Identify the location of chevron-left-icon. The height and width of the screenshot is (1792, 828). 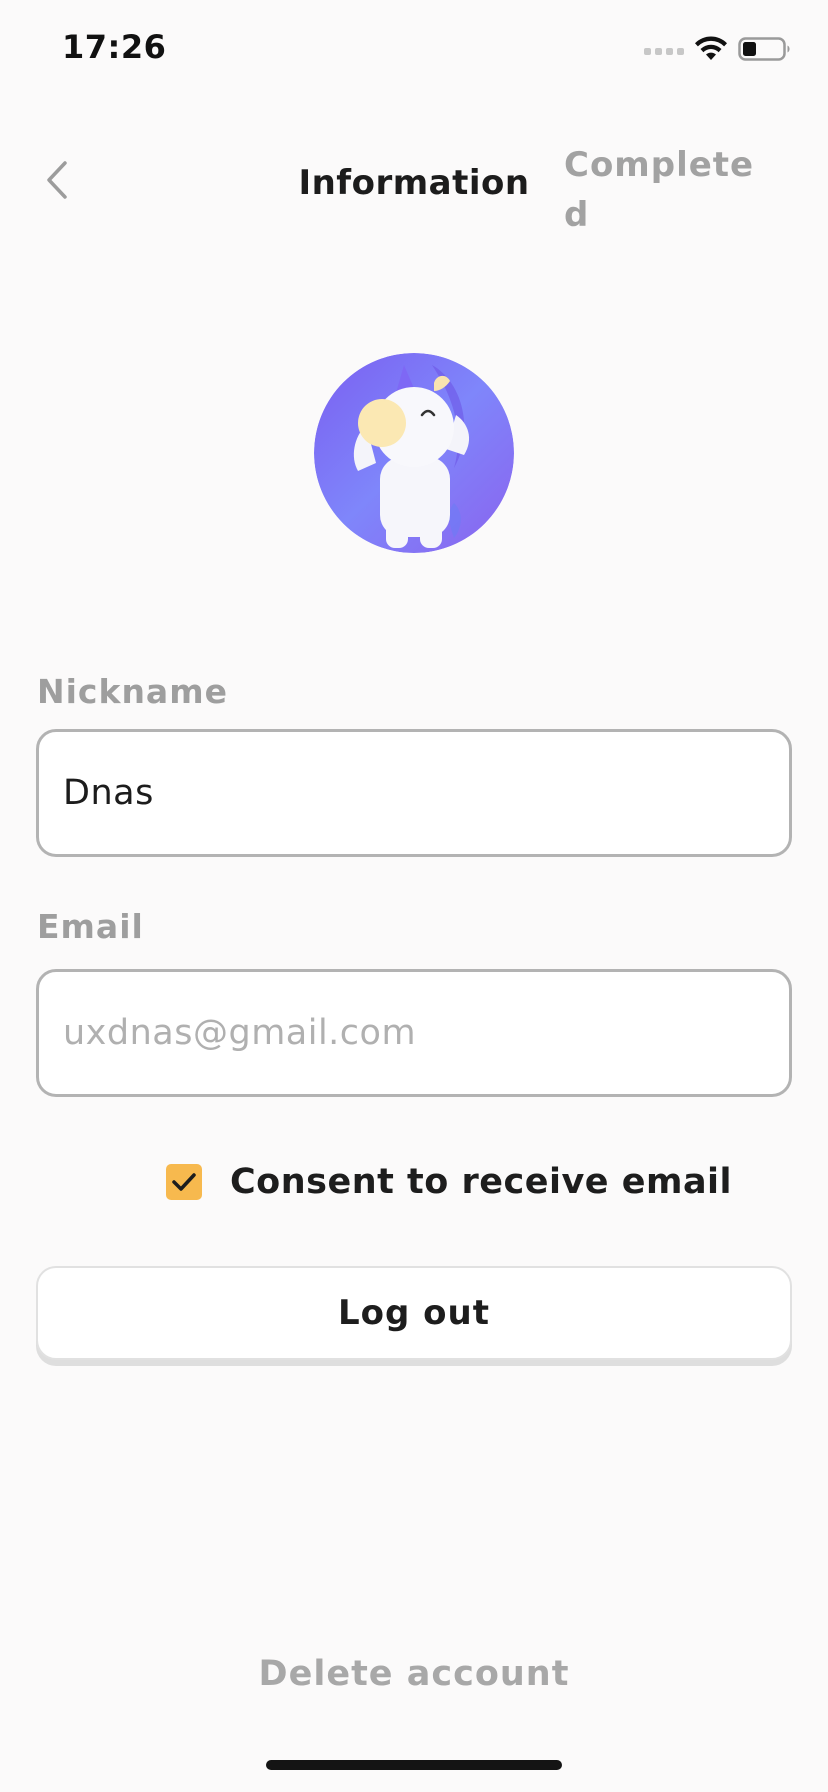
(58, 182).